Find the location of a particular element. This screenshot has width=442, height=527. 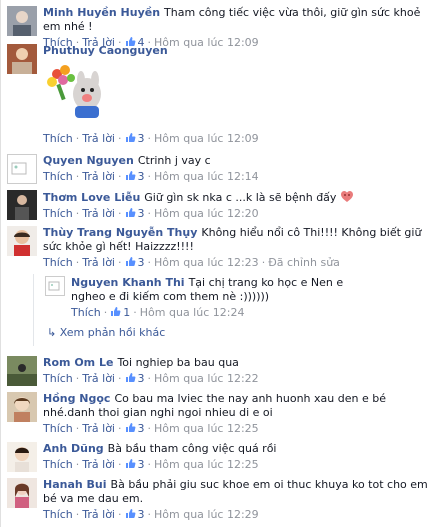

commenter-name: Anh Dũng is located at coordinates (73, 448).